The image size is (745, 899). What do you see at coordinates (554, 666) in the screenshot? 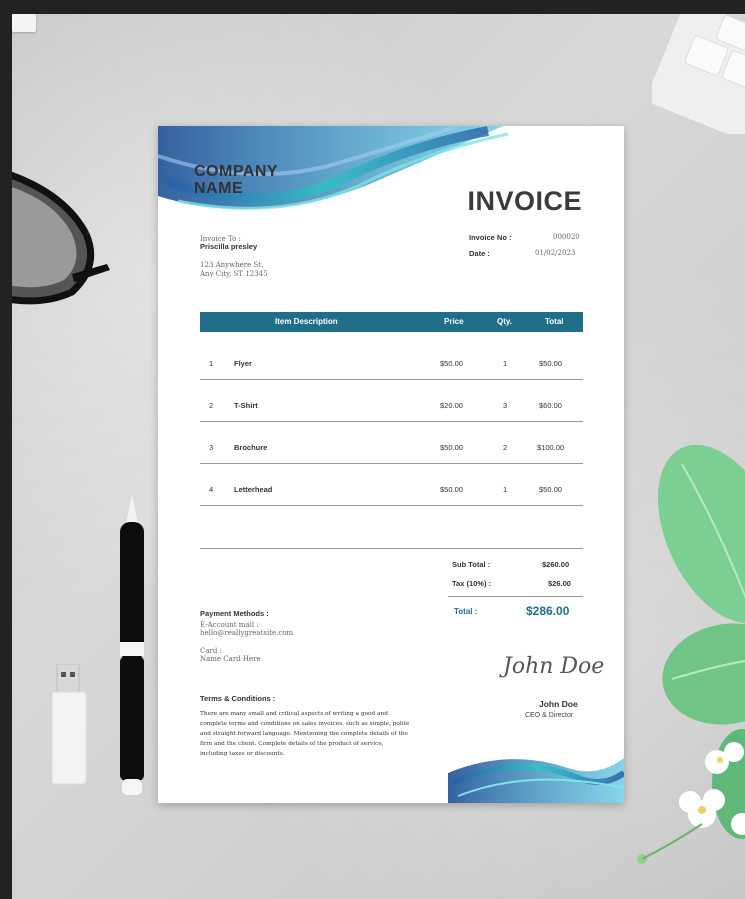
I see `signature: John Doe` at bounding box center [554, 666].